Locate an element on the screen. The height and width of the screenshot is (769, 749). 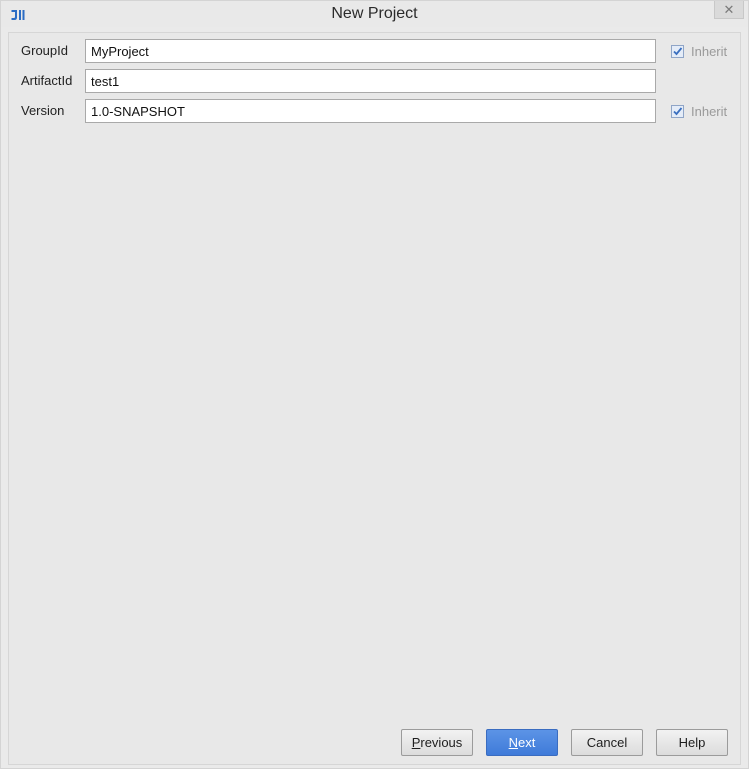
group-id-inherit-label: Inherit is located at coordinates (709, 51).